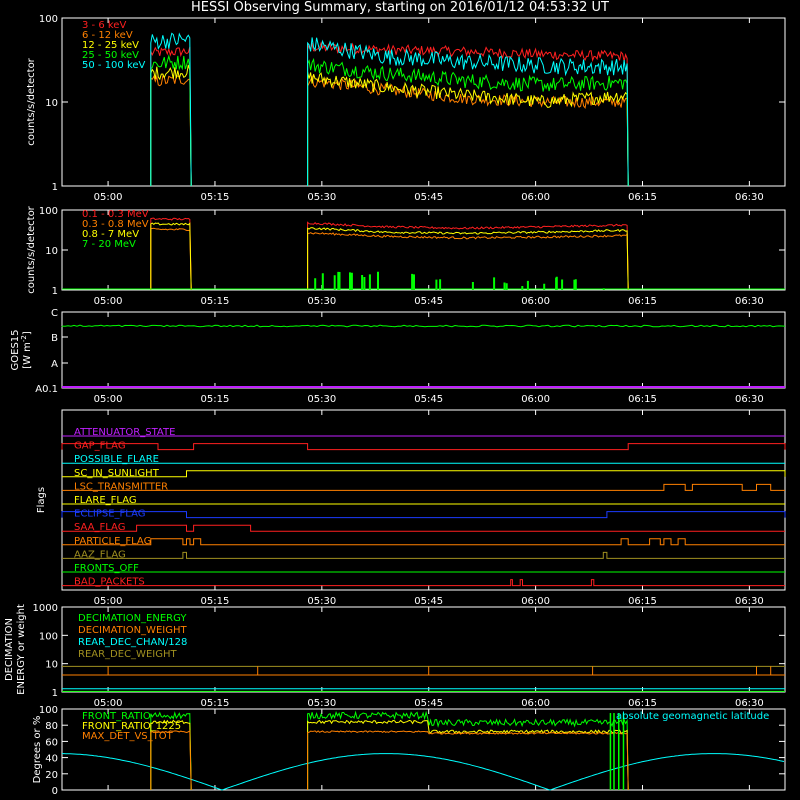 The image size is (800, 800). Describe the element at coordinates (31, 249) in the screenshot. I see `gamma-y-label: counts/s/detector` at that location.